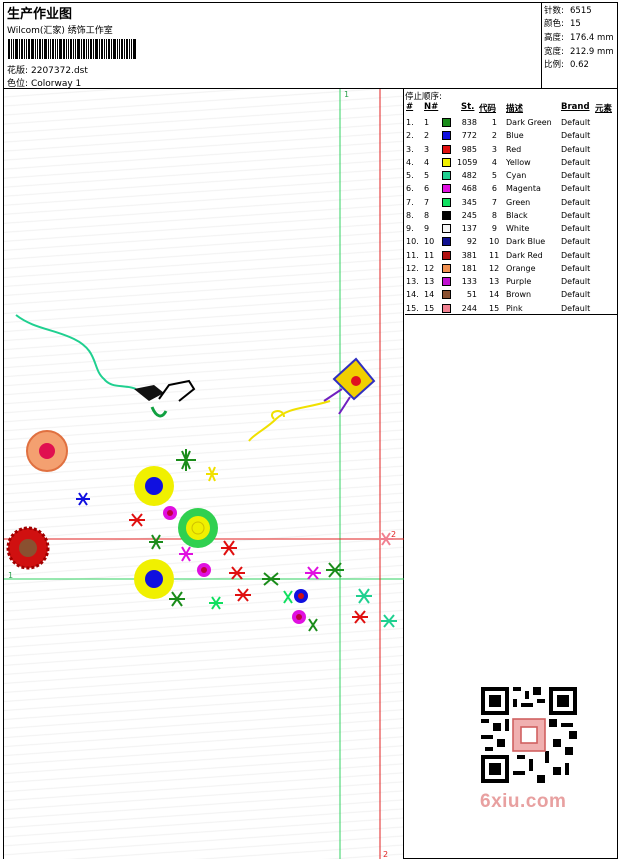 The height and width of the screenshot is (861, 620). I want to click on red-guide-label-bottom: 2, so click(385, 854).